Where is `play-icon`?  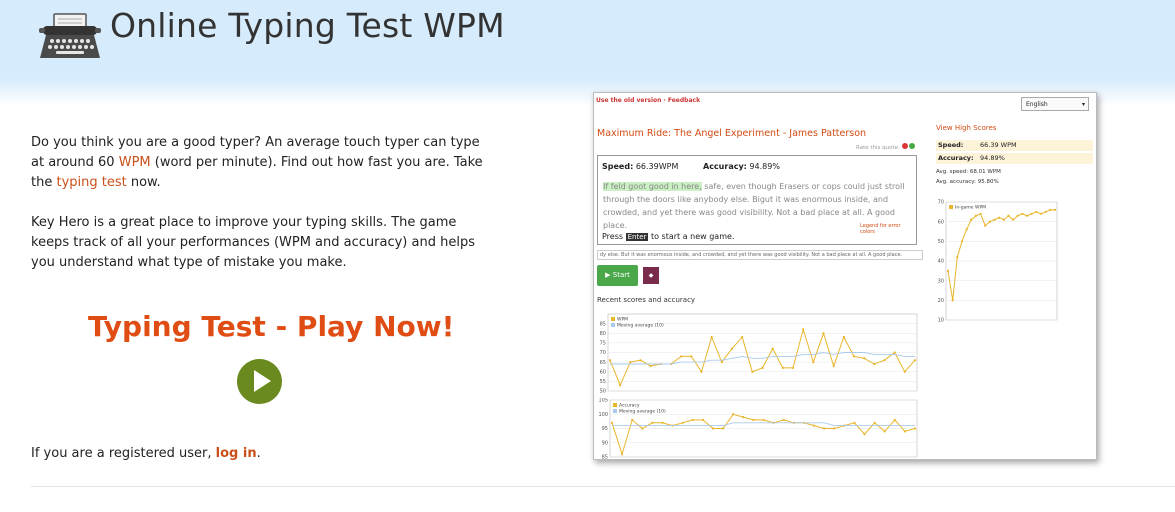 play-icon is located at coordinates (259, 381).